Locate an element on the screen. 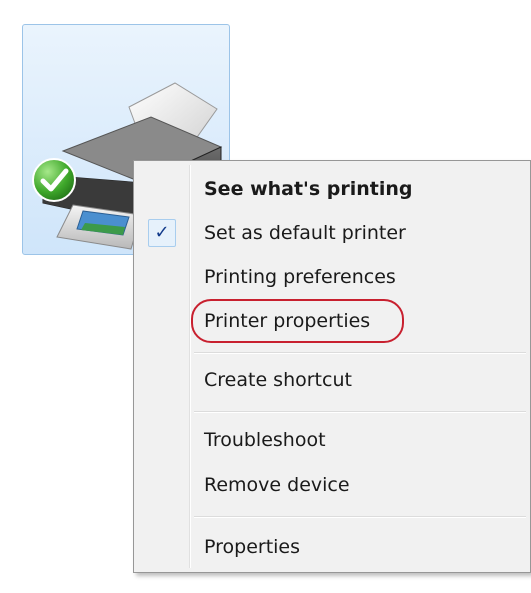 Image resolution: width=531 pixels, height=593 pixels. checkmark-icon: ✓ is located at coordinates (162, 233).